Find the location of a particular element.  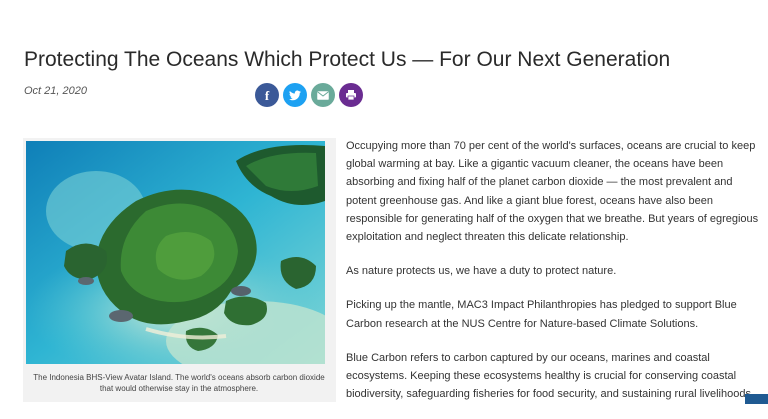

print-share-button is located at coordinates (351, 95).